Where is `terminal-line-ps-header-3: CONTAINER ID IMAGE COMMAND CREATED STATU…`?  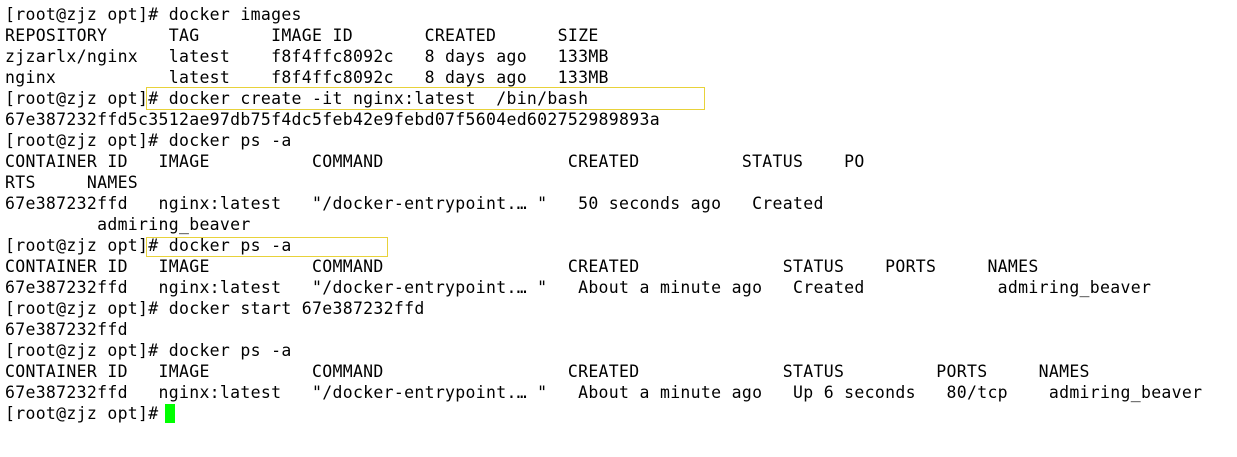 terminal-line-ps-header-3: CONTAINER ID IMAGE COMMAND CREATED STATU… is located at coordinates (547, 371).